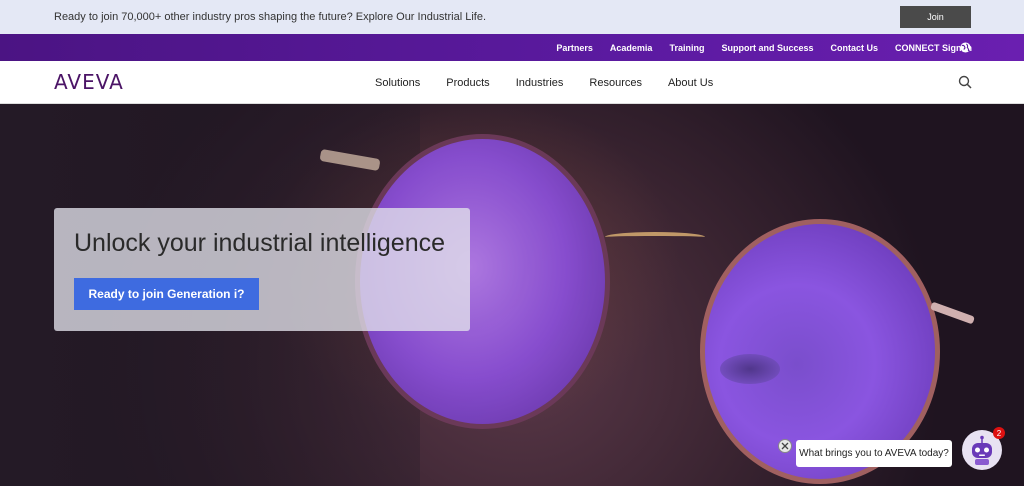 This screenshot has height=486, width=1024. What do you see at coordinates (690, 83) in the screenshot?
I see `nav-item-about-us: About Us` at bounding box center [690, 83].